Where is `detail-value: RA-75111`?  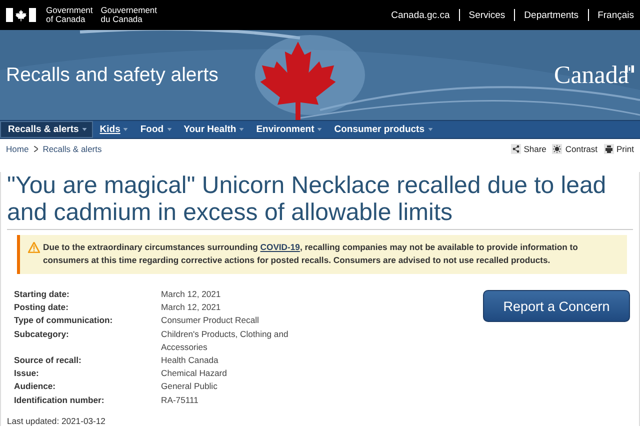 detail-value: RA-75111 is located at coordinates (180, 400).